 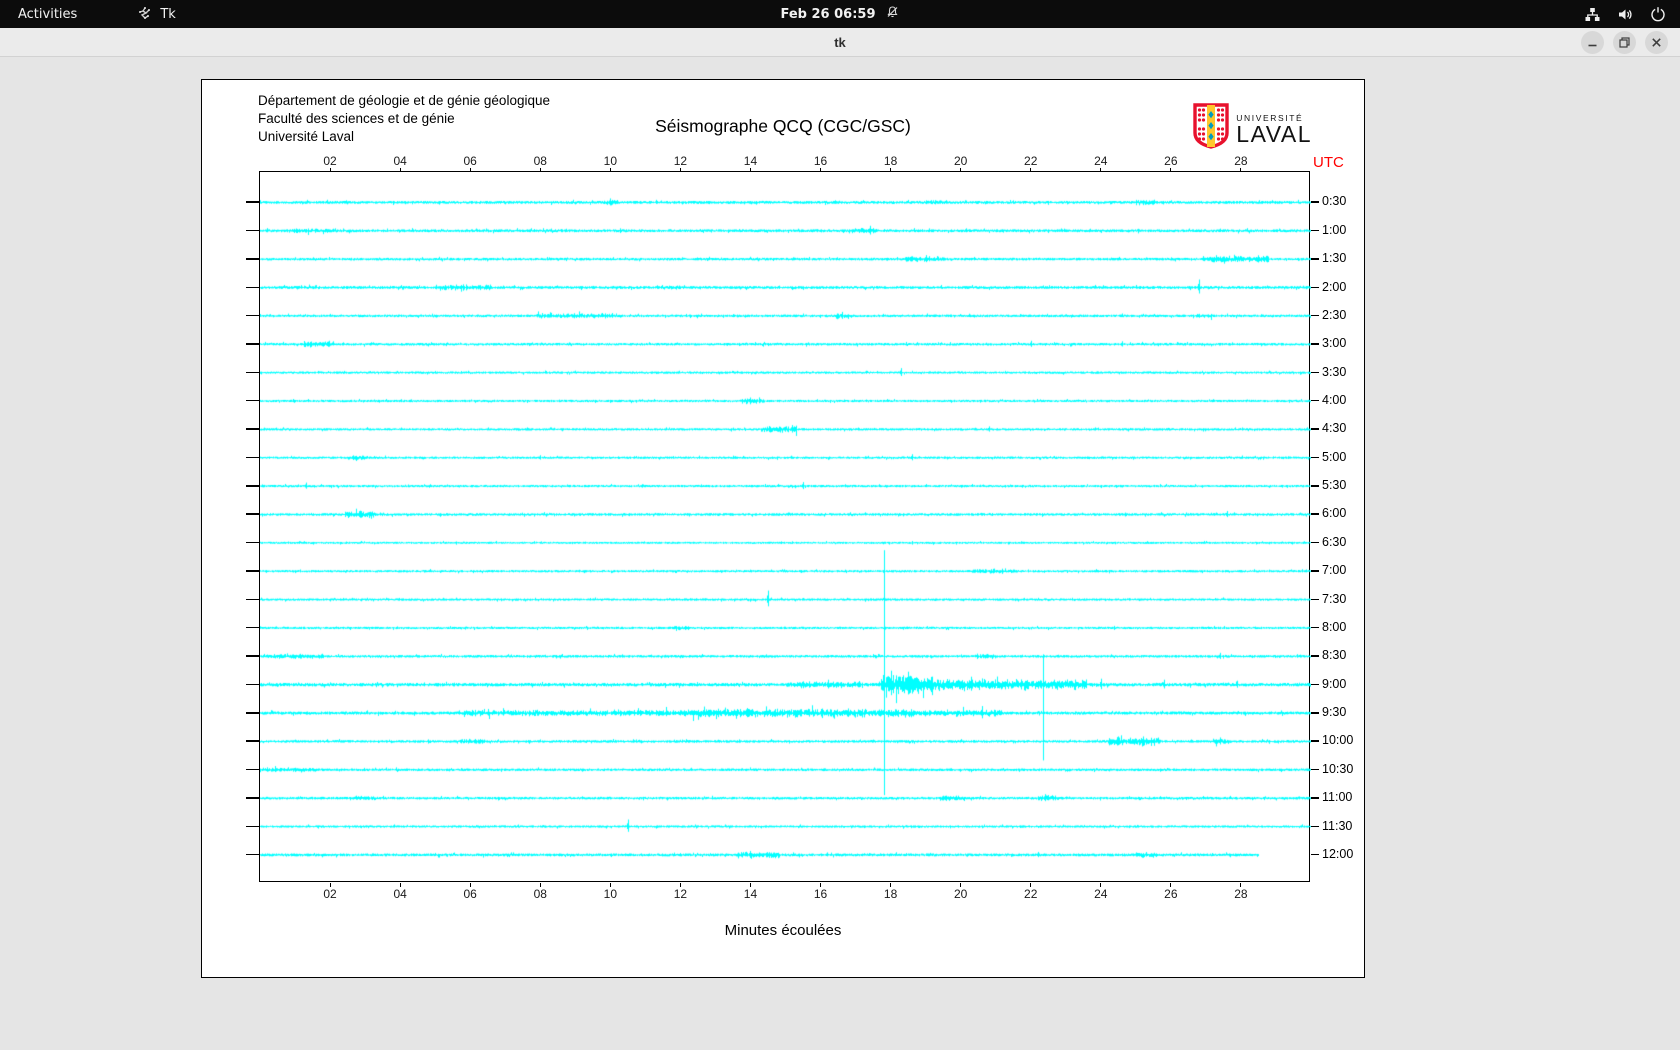 I want to click on utc-time-label: 8:00, so click(x=1334, y=626).